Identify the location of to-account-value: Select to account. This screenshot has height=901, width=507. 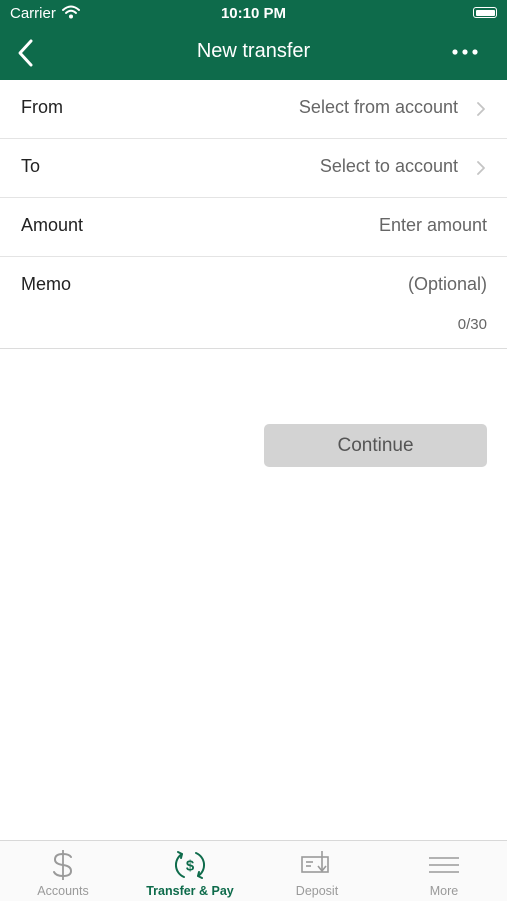
(388, 166).